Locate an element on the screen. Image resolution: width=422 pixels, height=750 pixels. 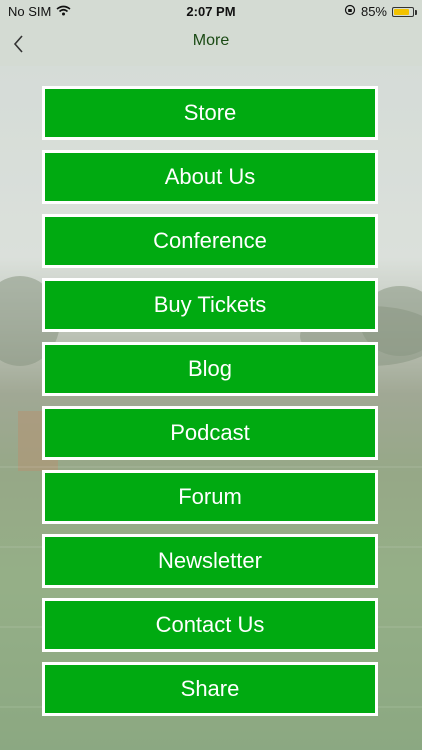
rotation-lock-icon is located at coordinates (350, 11).